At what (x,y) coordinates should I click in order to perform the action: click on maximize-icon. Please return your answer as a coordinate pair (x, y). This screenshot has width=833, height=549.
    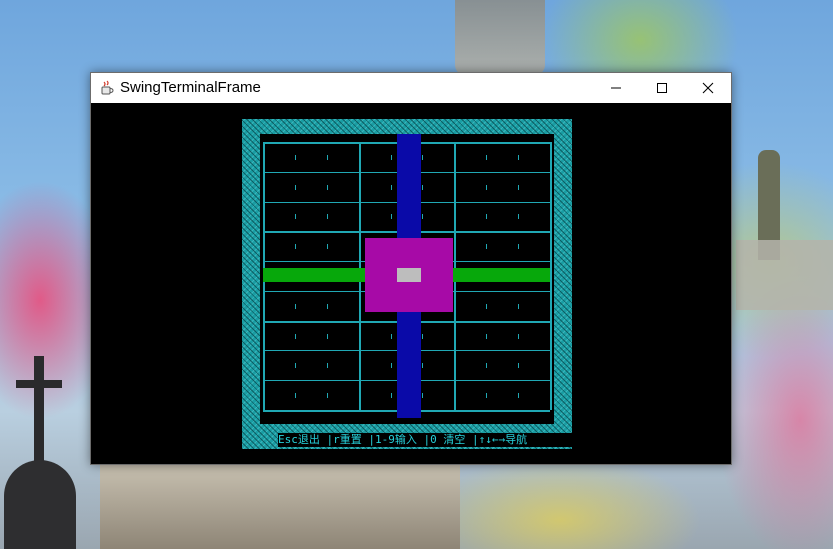
    Looking at the image, I should click on (662, 88).